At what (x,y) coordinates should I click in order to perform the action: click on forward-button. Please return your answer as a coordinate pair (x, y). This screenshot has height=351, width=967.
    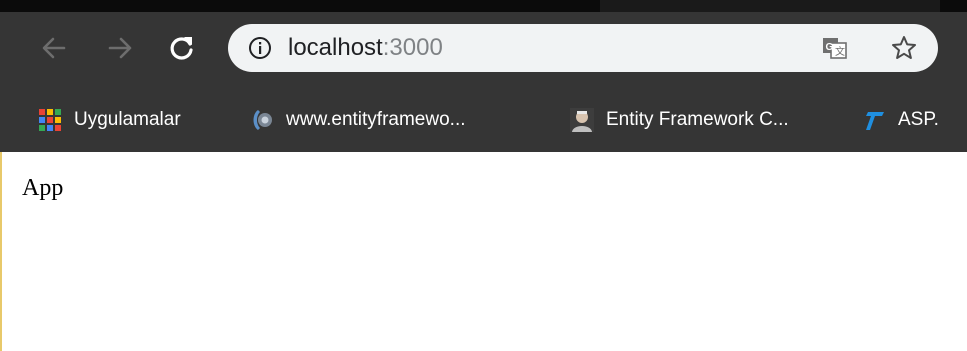
    Looking at the image, I should click on (120, 48).